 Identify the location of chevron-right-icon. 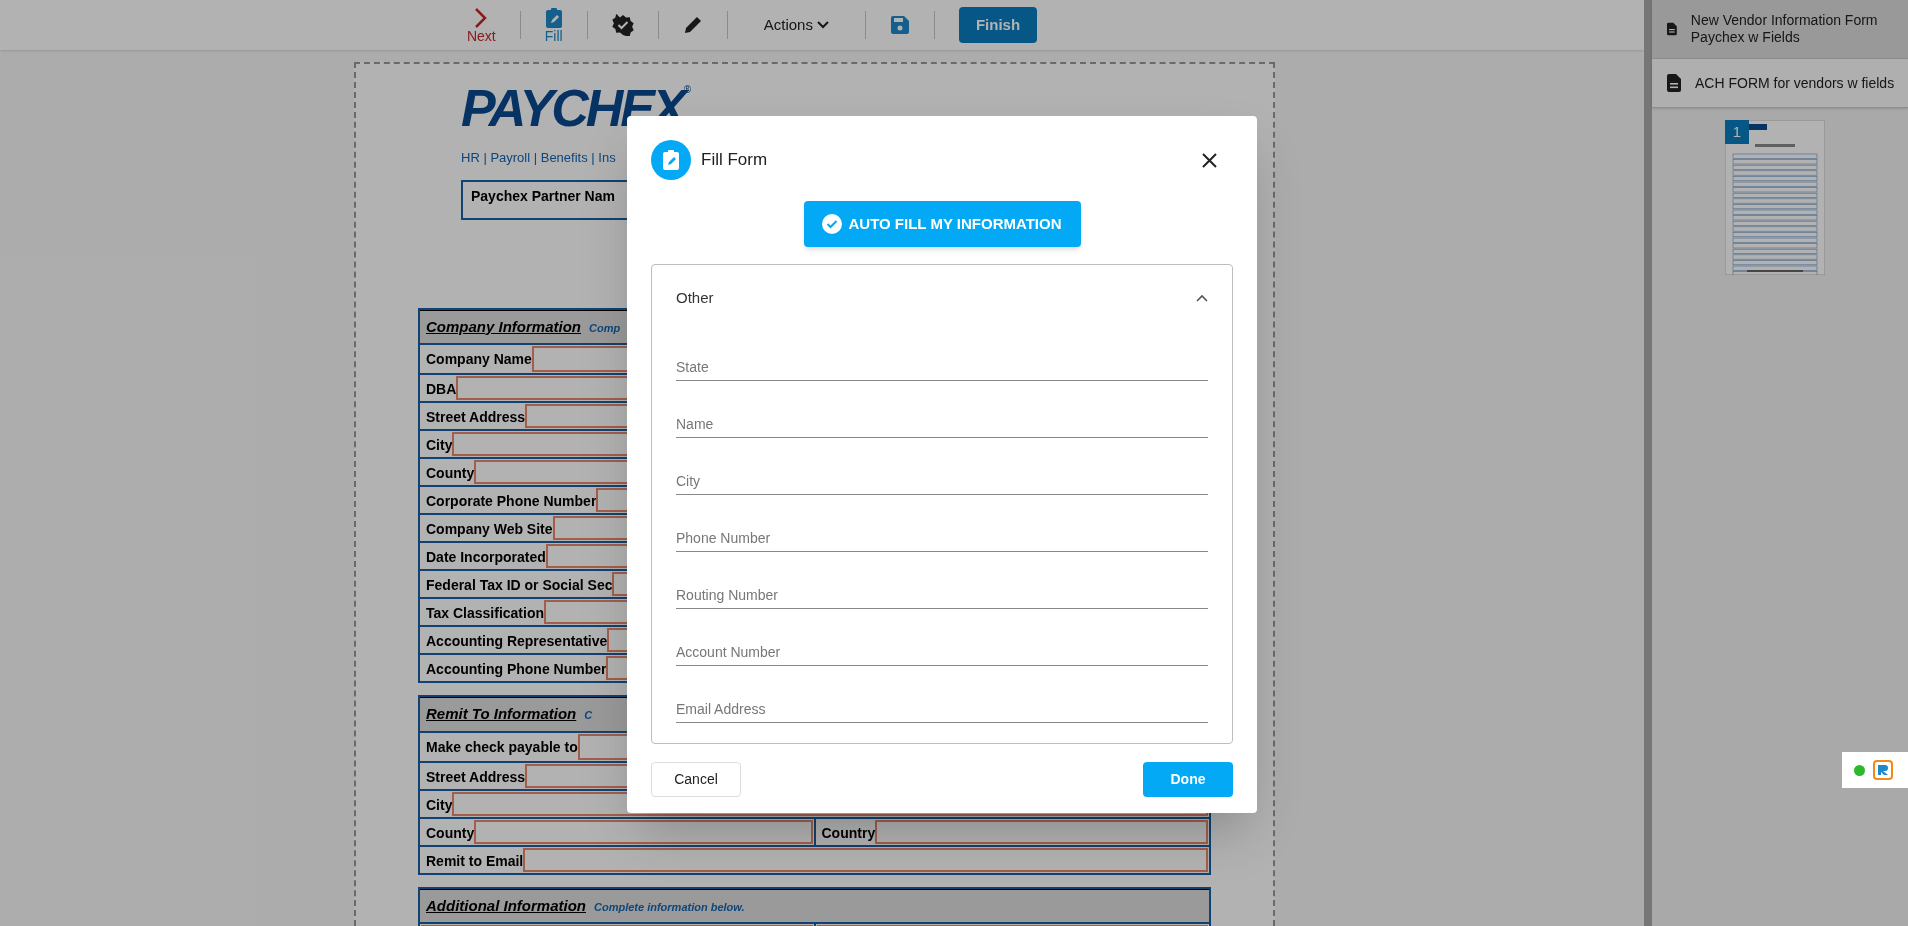
(481, 18).